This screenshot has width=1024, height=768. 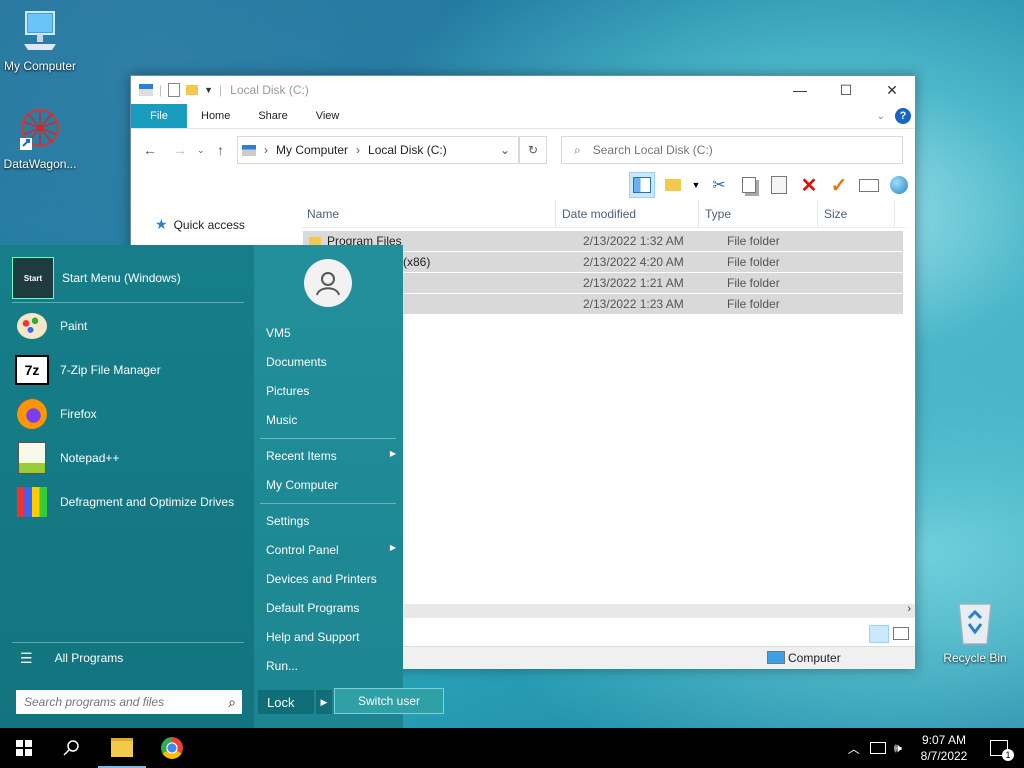 What do you see at coordinates (312, 150) in the screenshot?
I see `breadcrumb-item: My Computer` at bounding box center [312, 150].